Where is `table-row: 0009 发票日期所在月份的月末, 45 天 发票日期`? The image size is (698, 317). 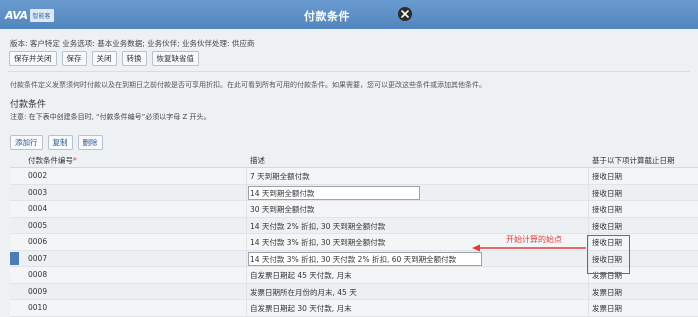
table-row: 0009 发票日期所在月份的月末, 45 天 发票日期 is located at coordinates (354, 291).